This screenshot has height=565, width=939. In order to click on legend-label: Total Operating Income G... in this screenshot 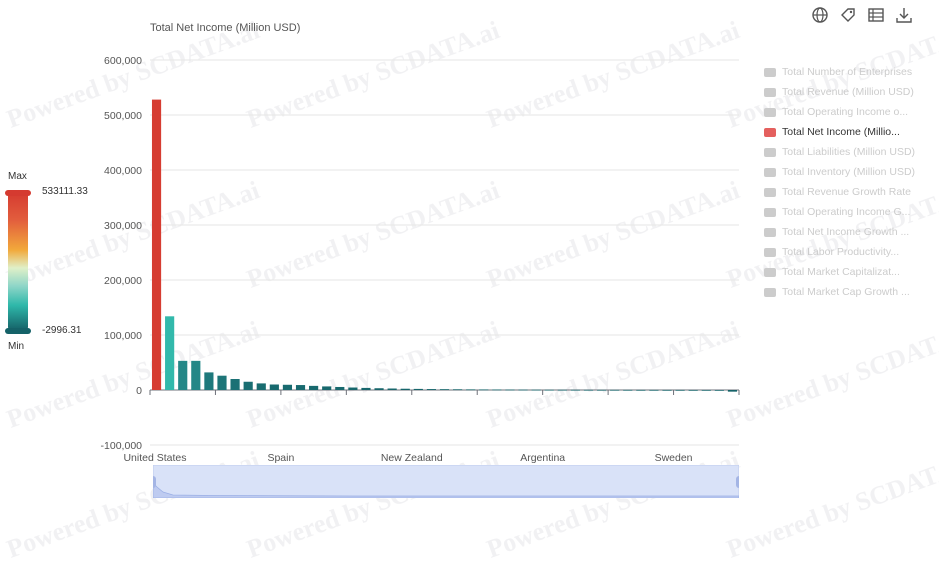, I will do `click(846, 212)`.